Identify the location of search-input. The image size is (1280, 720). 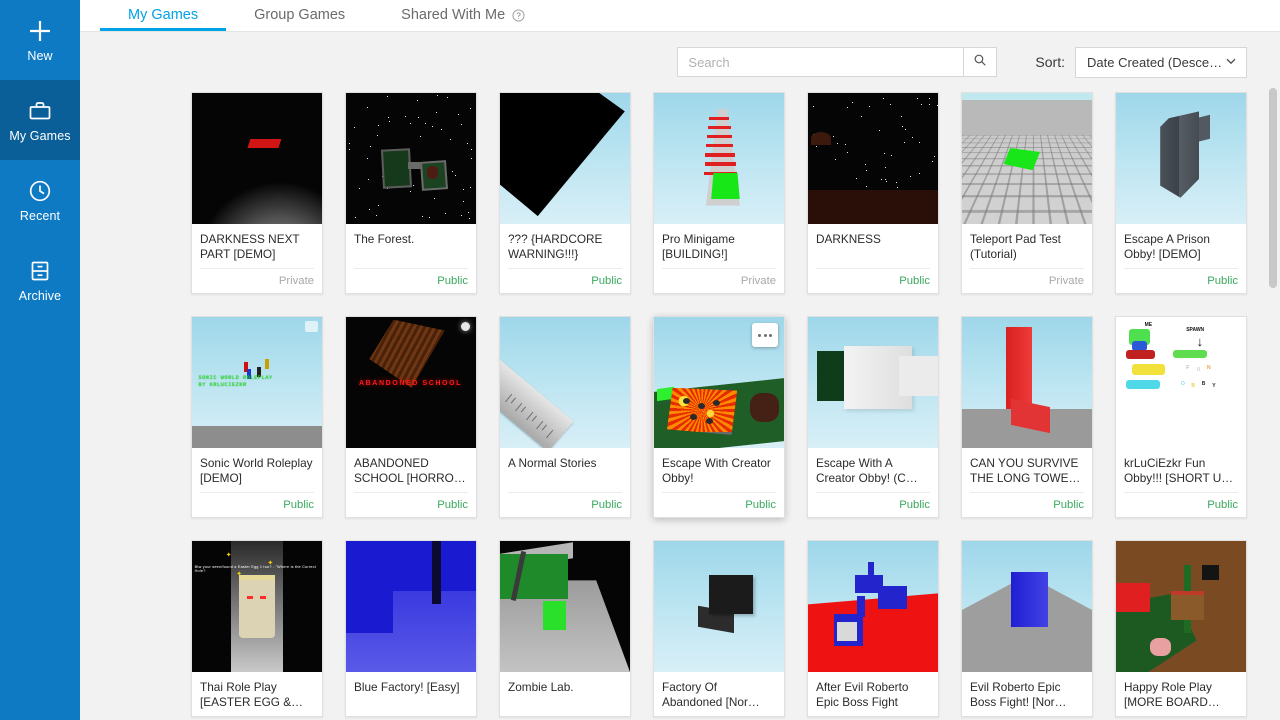
(820, 62).